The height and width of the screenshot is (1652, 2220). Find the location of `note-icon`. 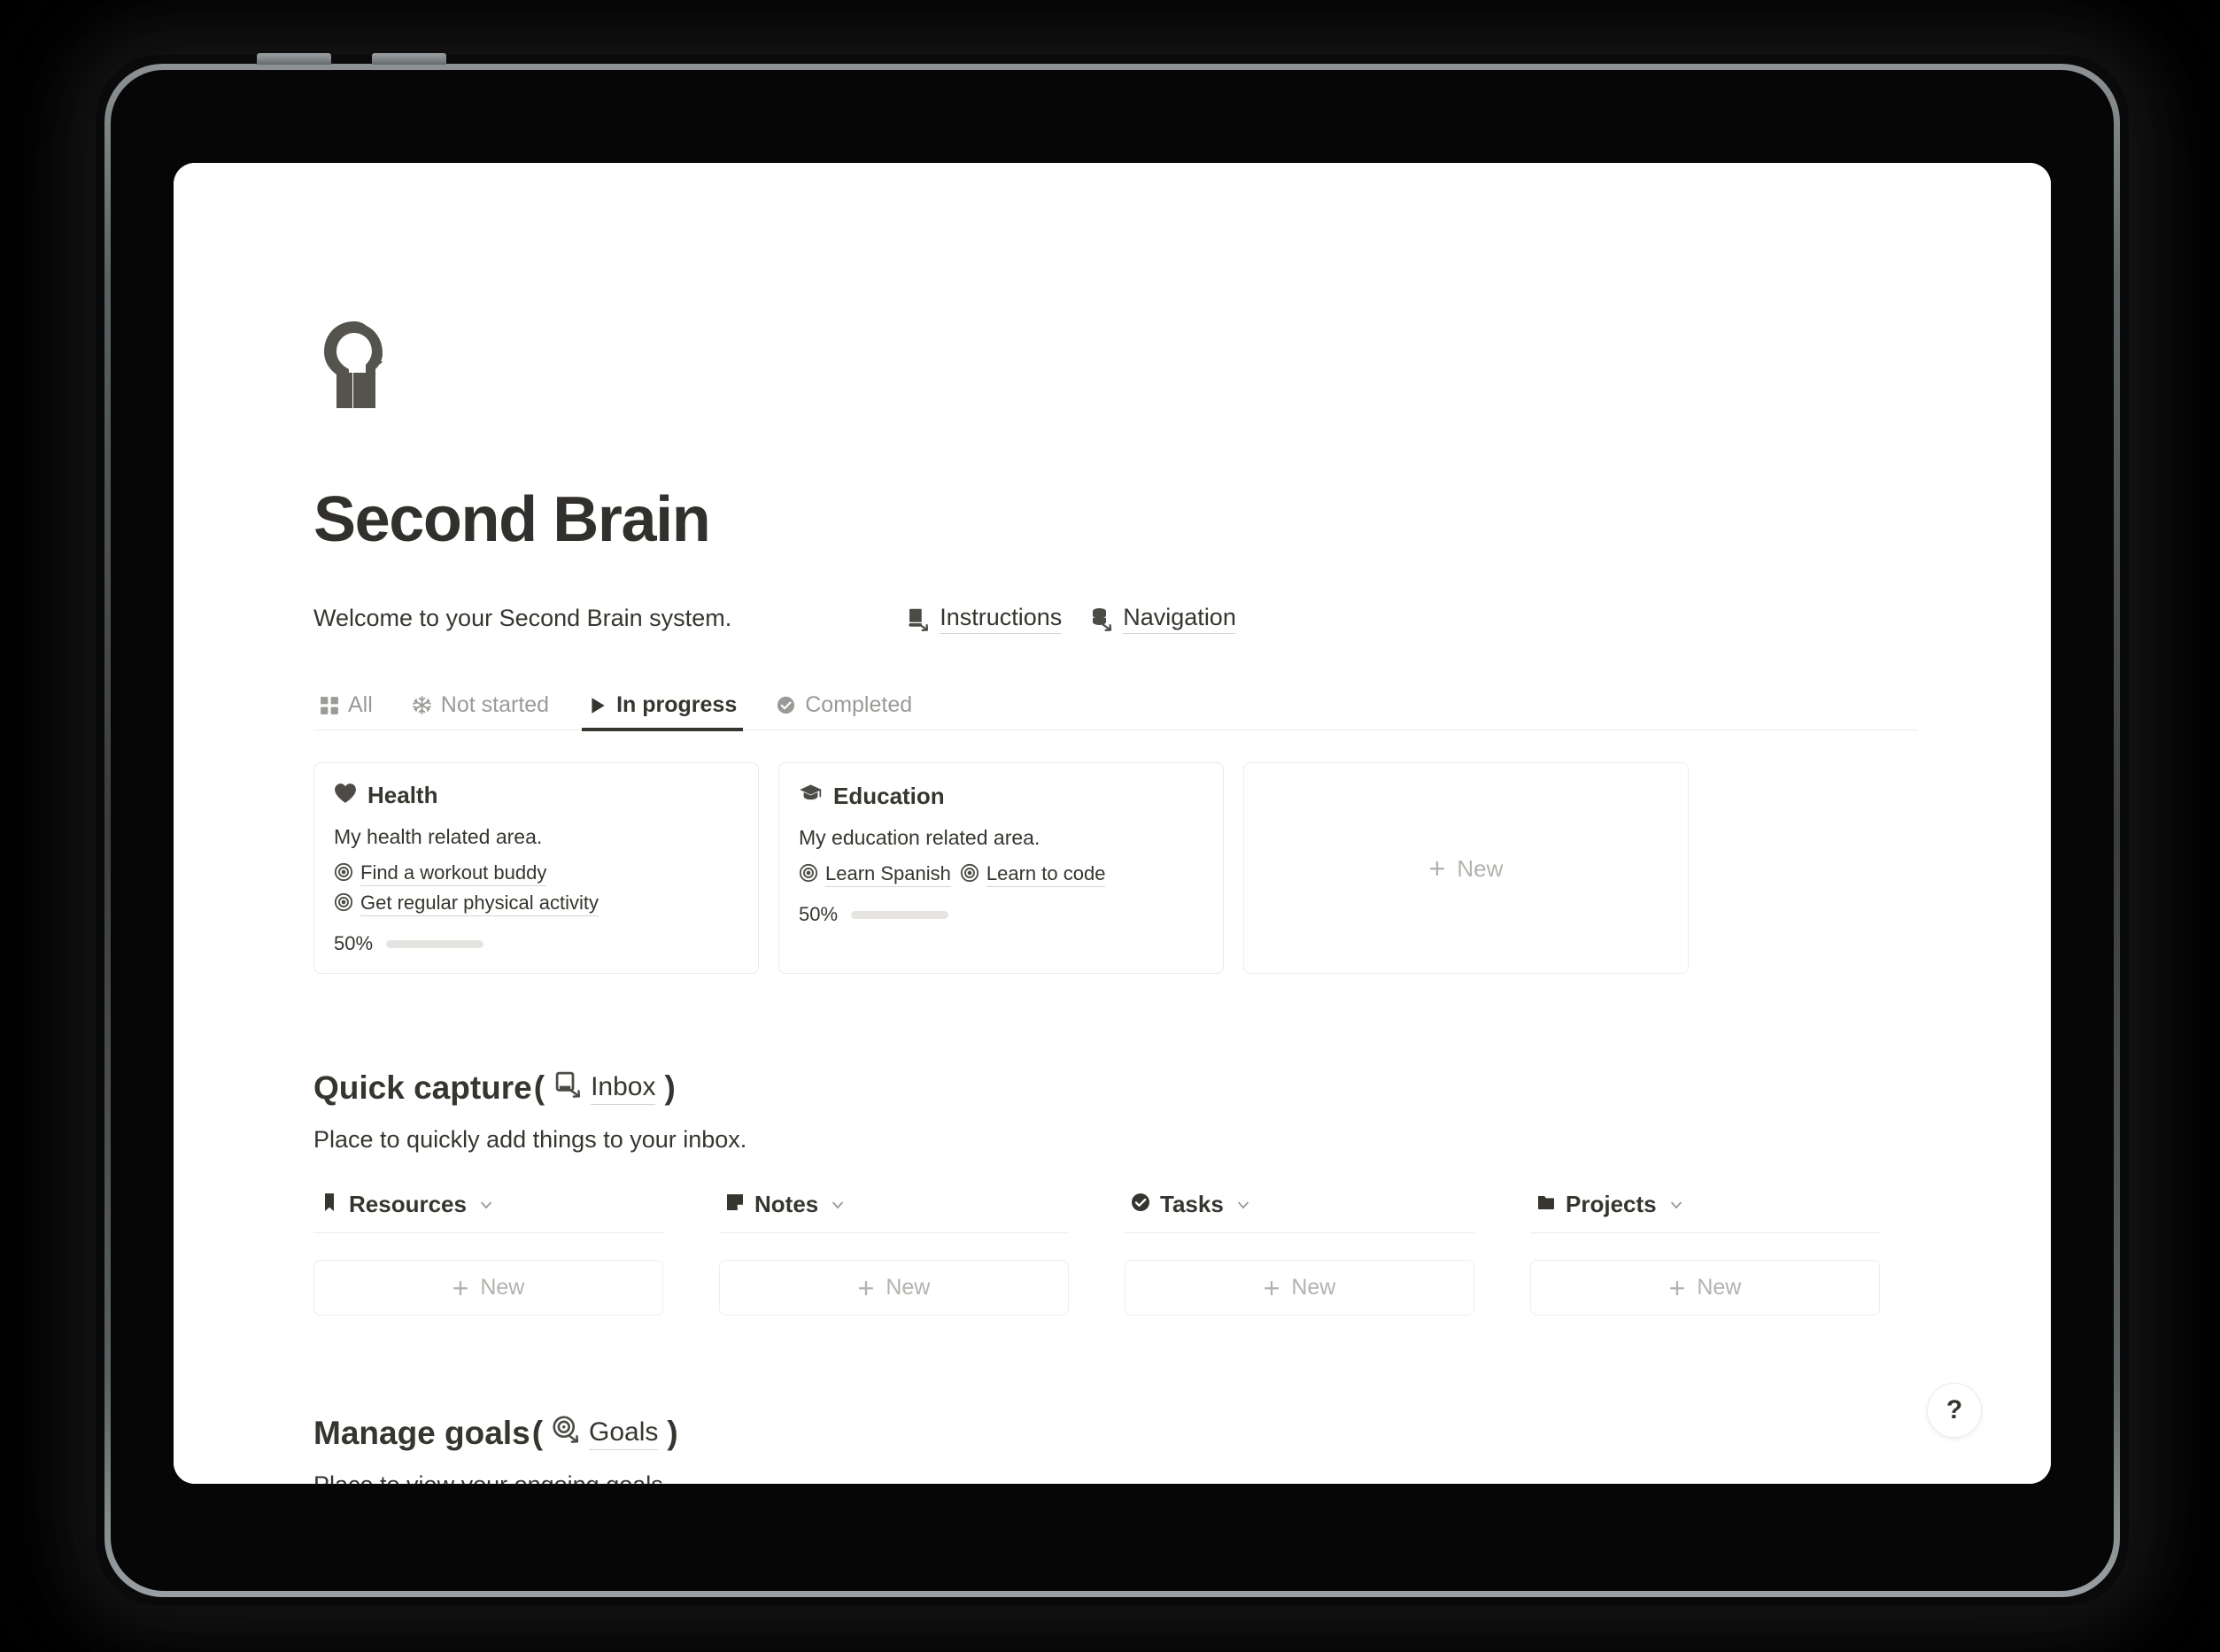

note-icon is located at coordinates (735, 1204).